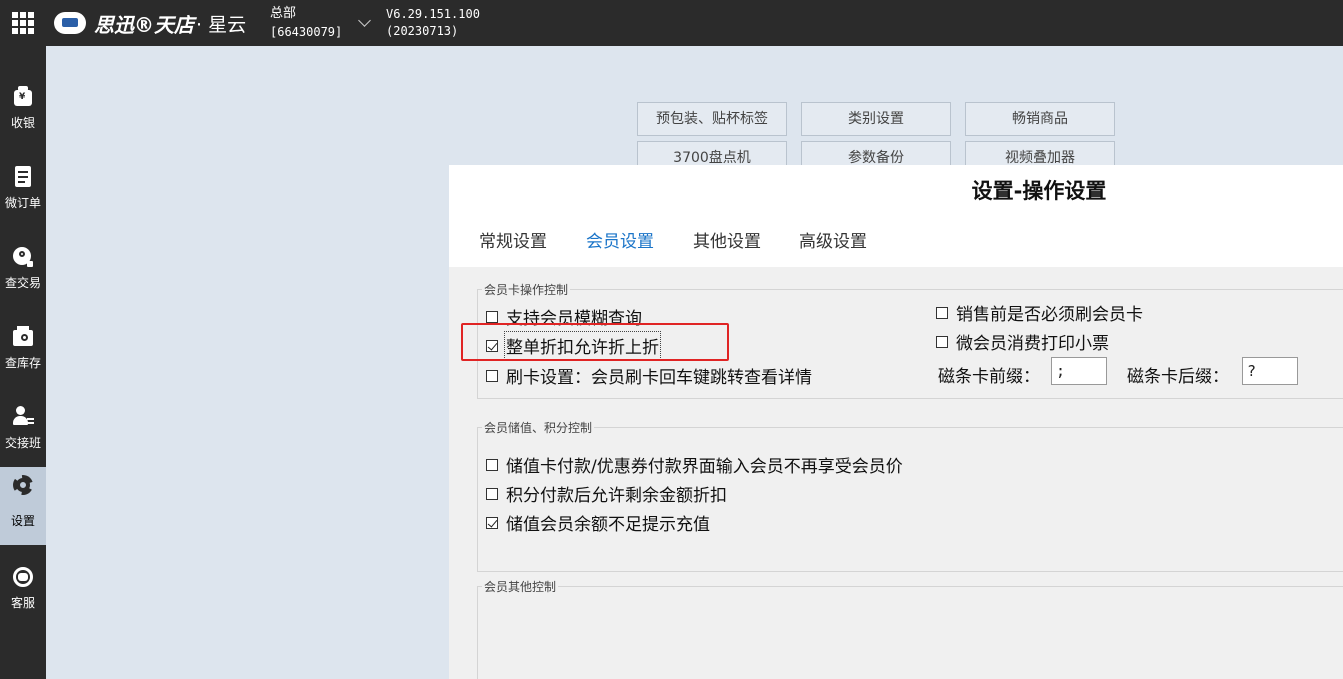 The height and width of the screenshot is (679, 1343). I want to click on sidebar-item-label: 收银, so click(22, 123).